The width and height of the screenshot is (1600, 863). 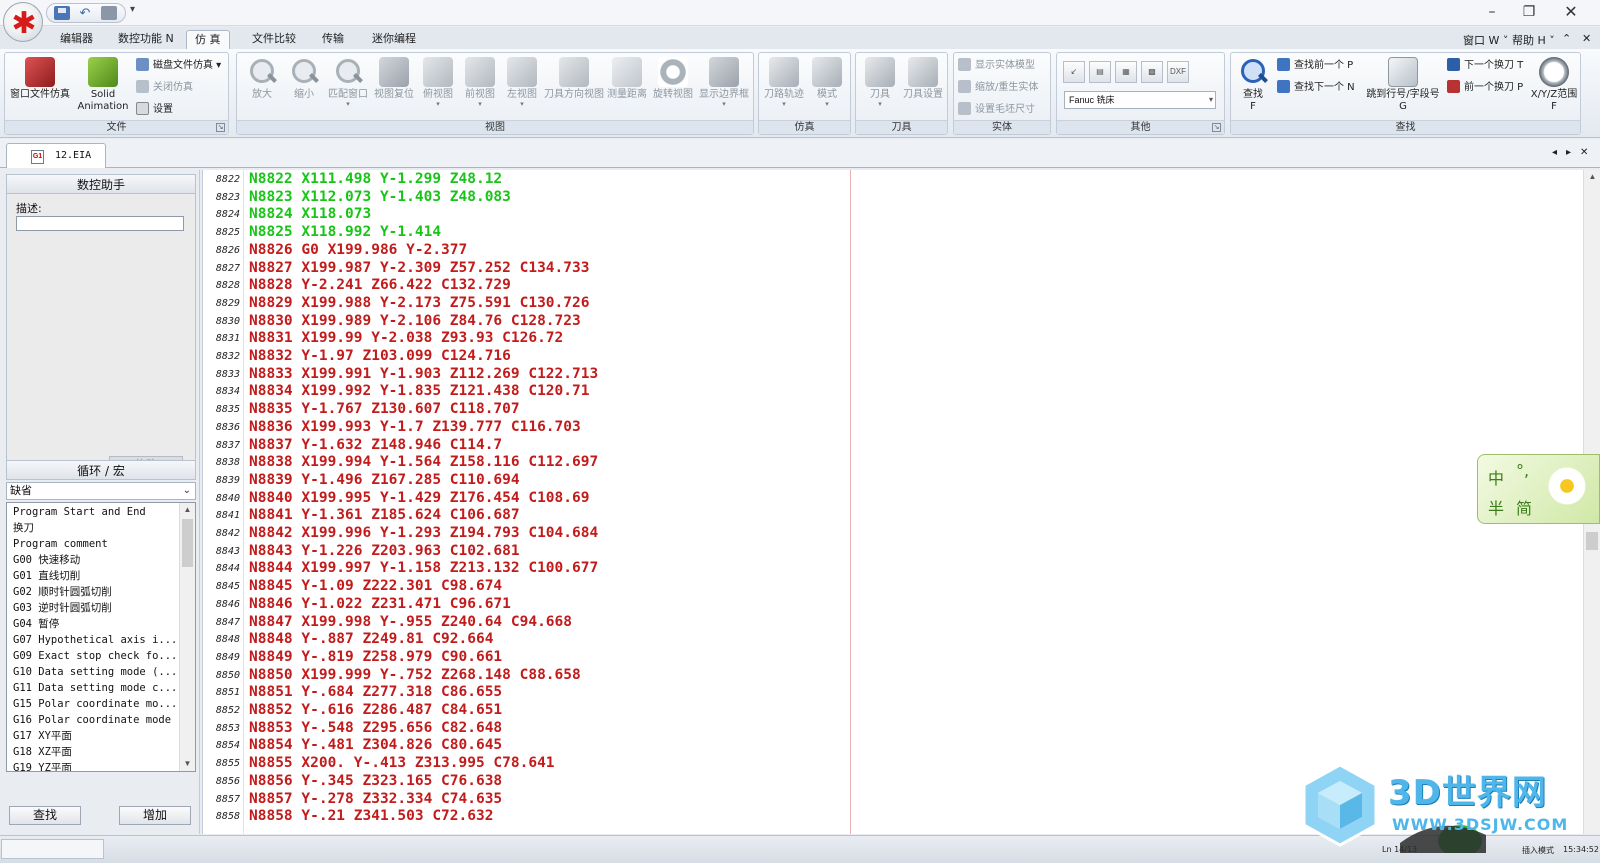 I want to click on code-line: N8824 X118.073, so click(x=310, y=214).